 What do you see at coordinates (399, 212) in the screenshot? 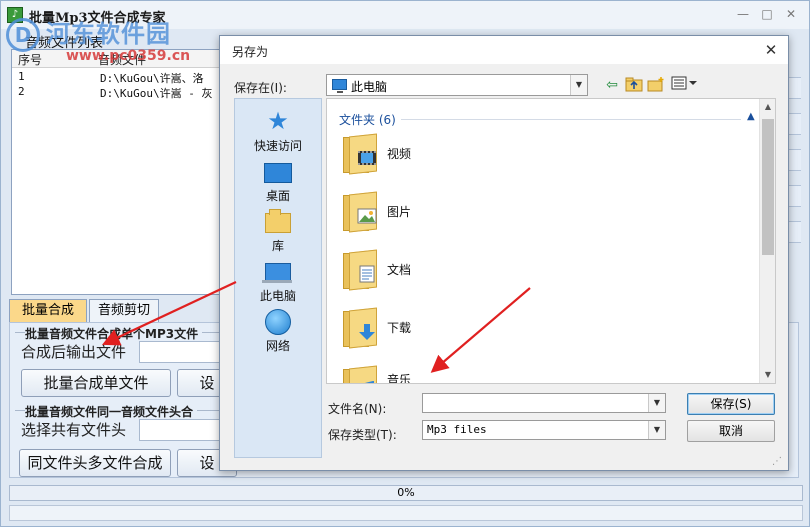
I see `folder-name: 图片` at bounding box center [399, 212].